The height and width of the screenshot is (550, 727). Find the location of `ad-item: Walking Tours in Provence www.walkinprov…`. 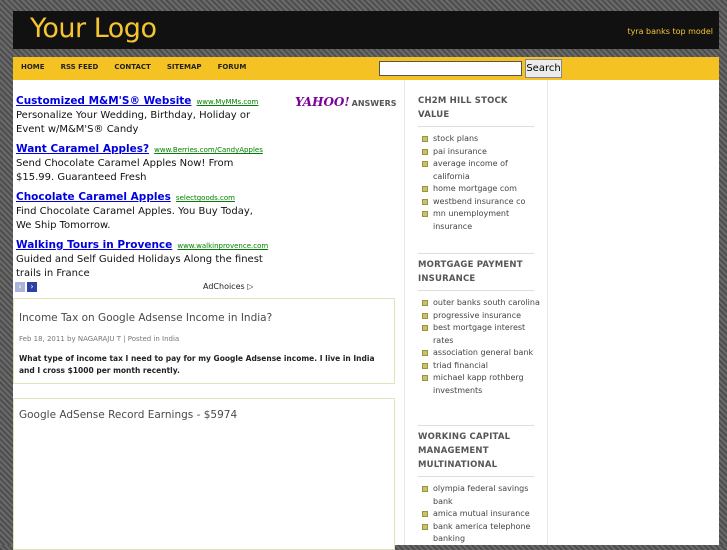

ad-item: Walking Tours in Provence www.walkinprov… is located at coordinates (142, 258).